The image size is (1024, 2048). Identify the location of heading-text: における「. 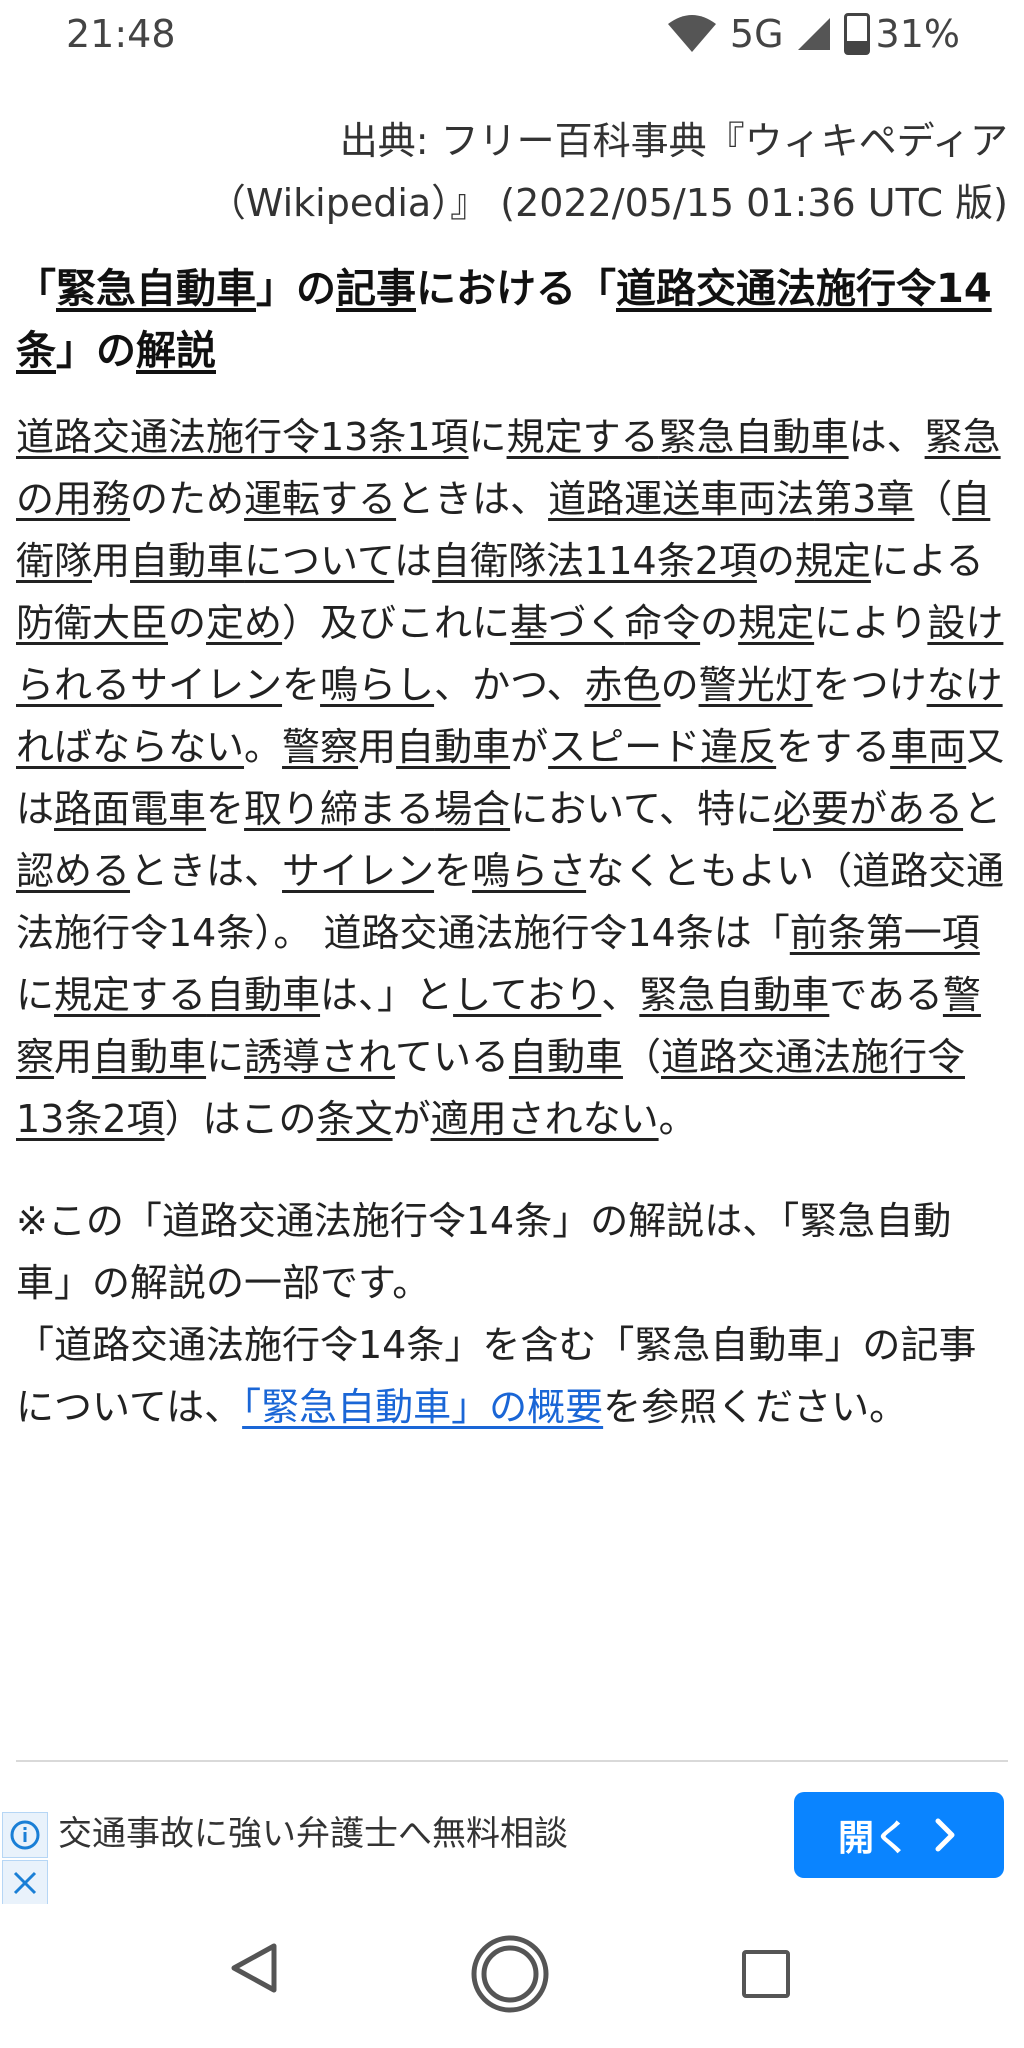
(516, 289).